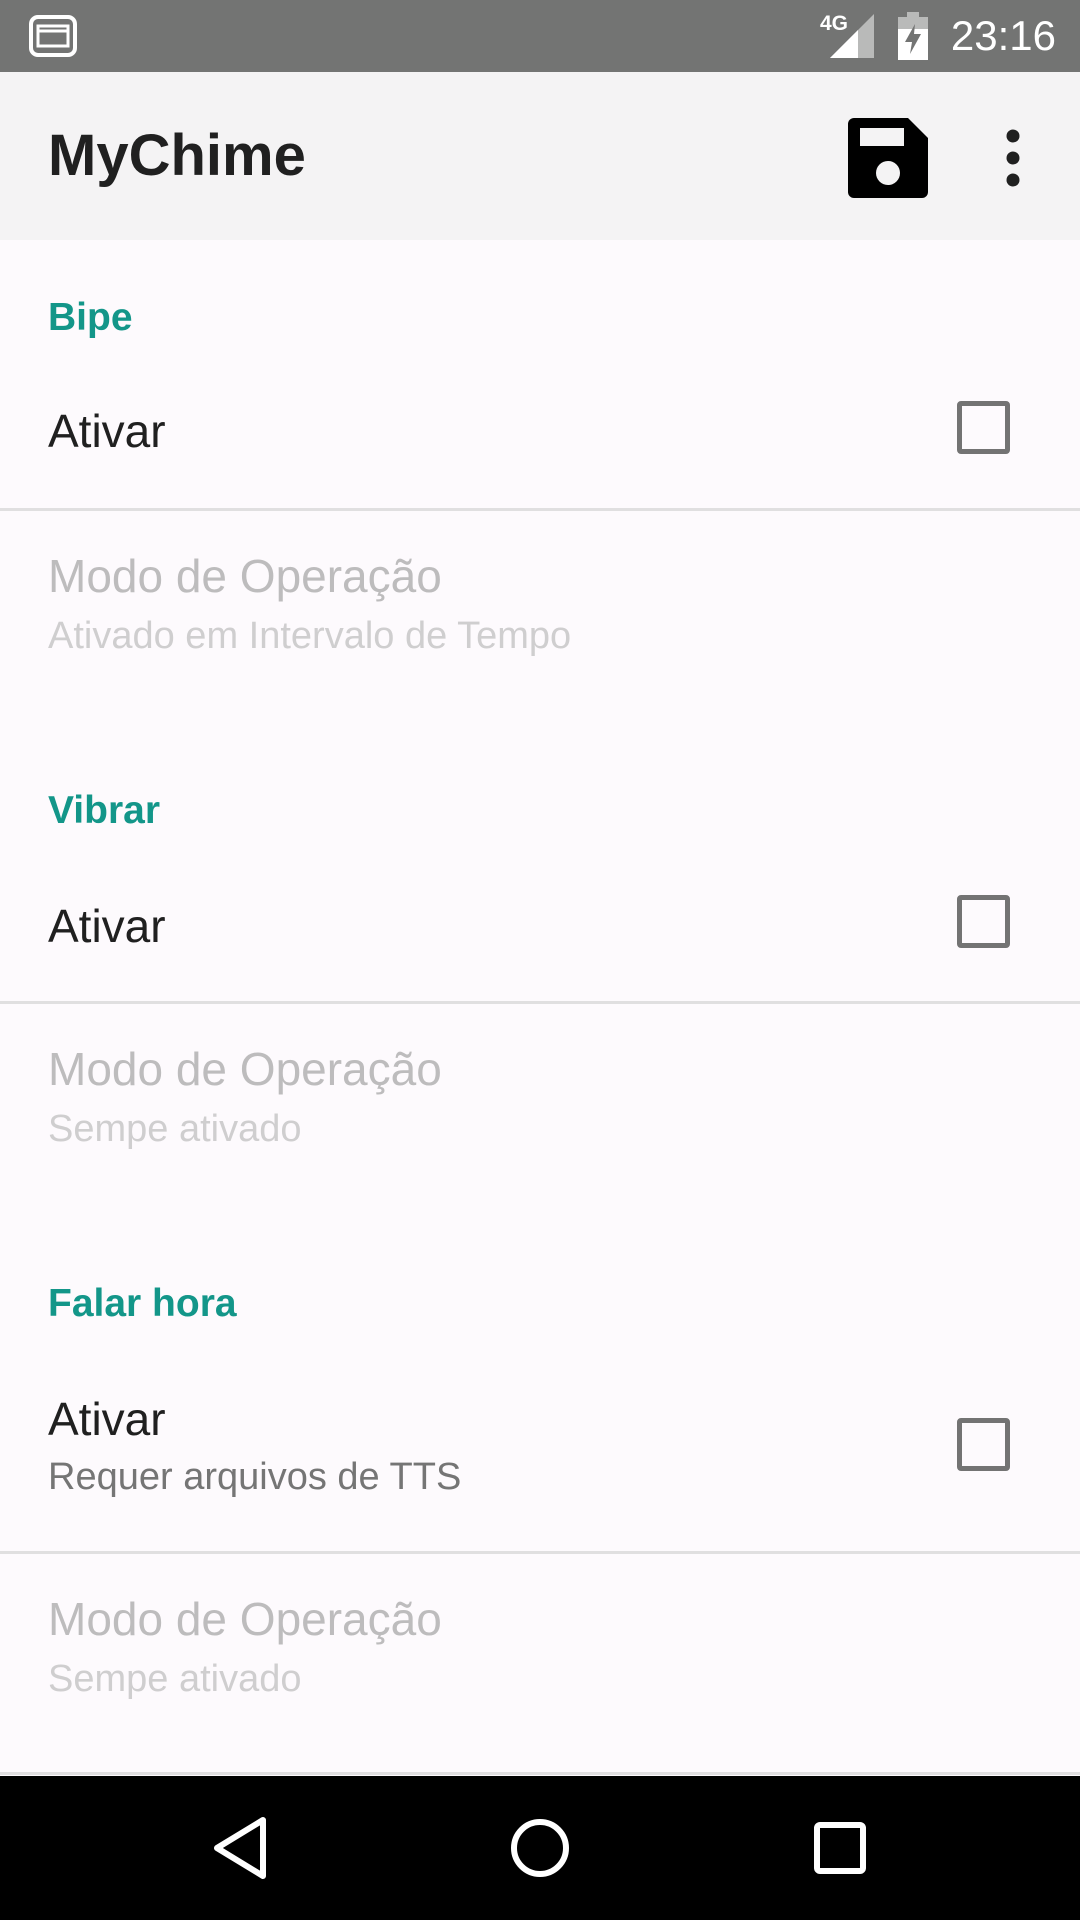  I want to click on status-bar: 4G 23:16, so click(540, 36).